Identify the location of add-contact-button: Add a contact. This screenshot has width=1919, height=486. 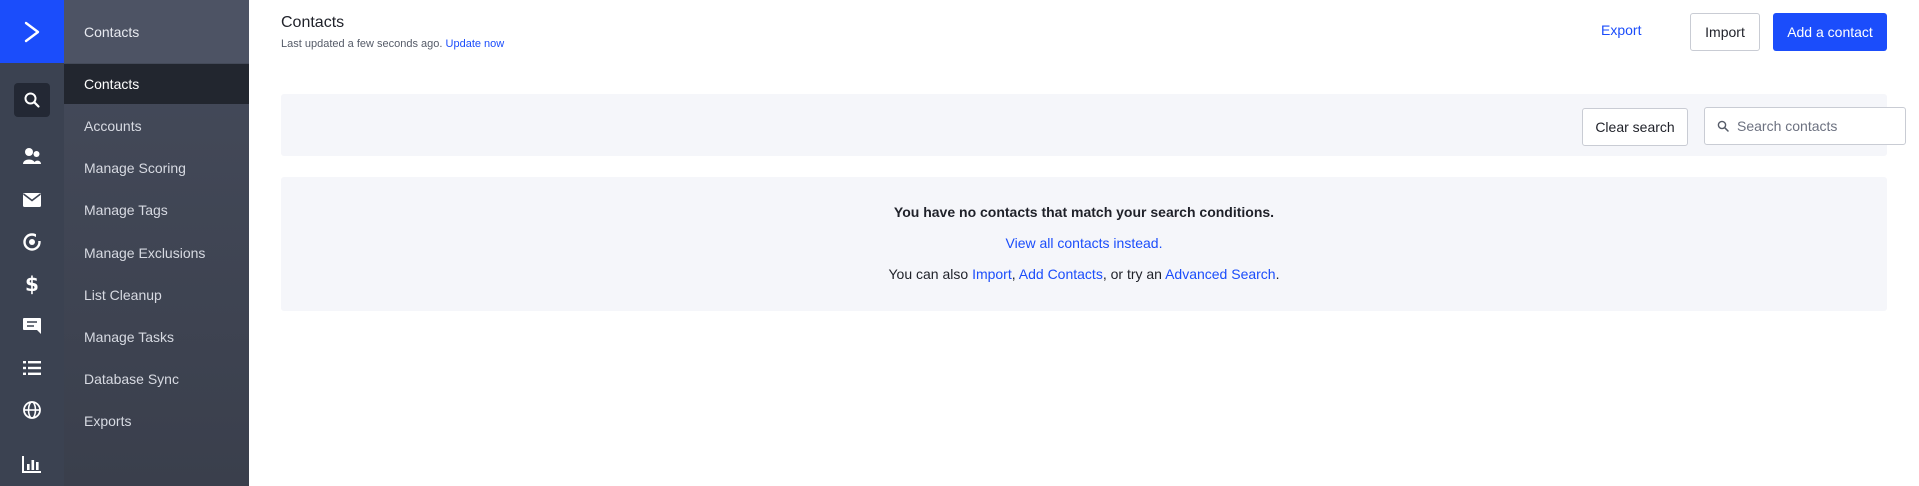
(1830, 32).